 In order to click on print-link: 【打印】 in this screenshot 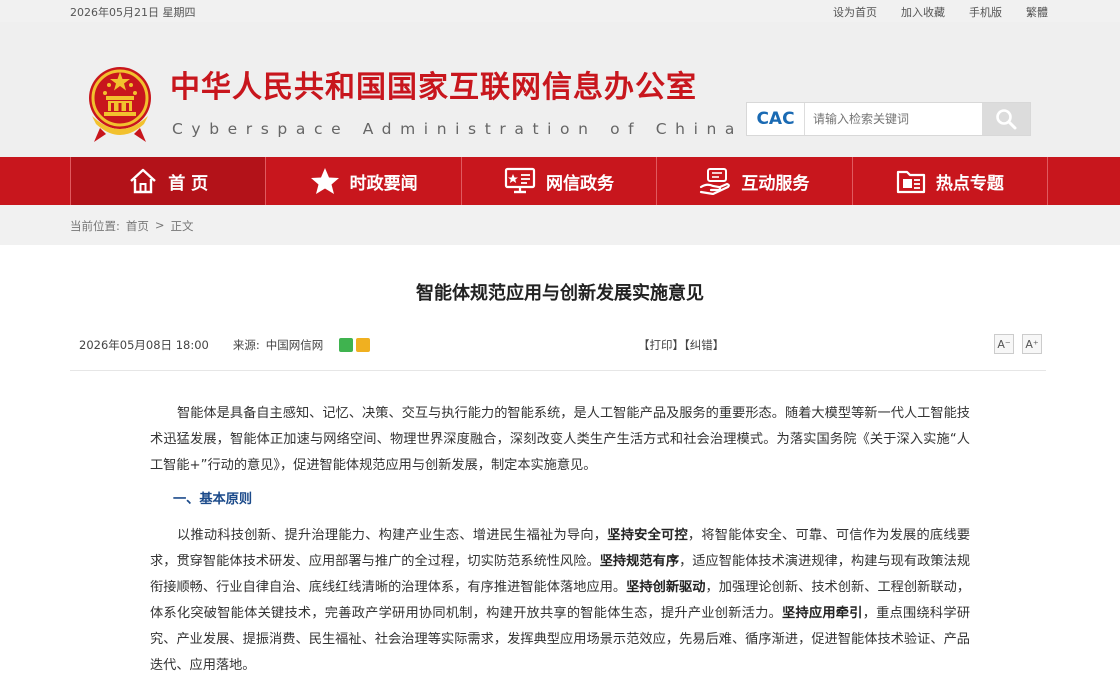, I will do `click(661, 345)`.